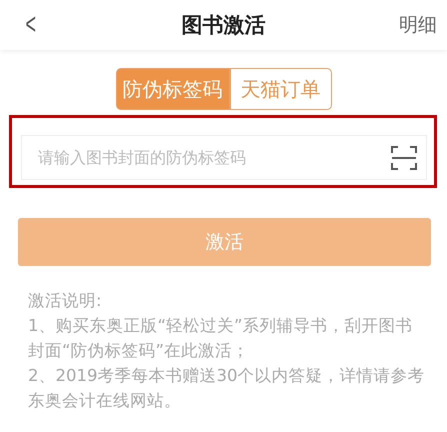  Describe the element at coordinates (224, 157) in the screenshot. I see `code-input-field: 请输入图书封面的防伪标签码` at that location.